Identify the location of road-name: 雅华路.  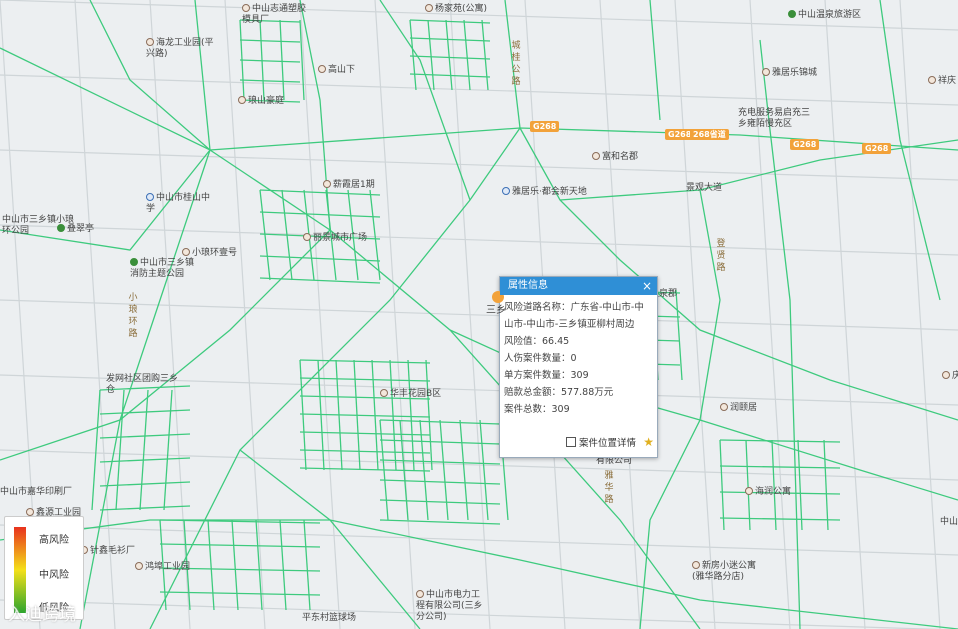
(609, 488).